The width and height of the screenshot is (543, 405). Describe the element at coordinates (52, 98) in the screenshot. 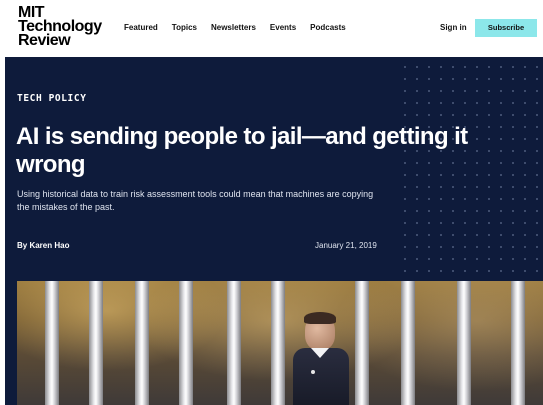

I see `topic-kicker: TECH POLICY` at that location.